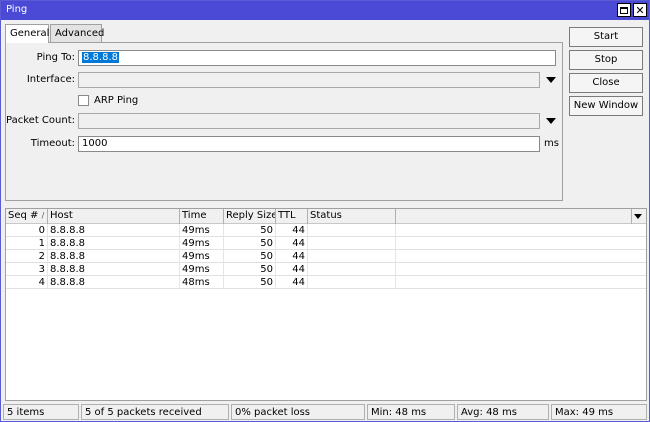  Describe the element at coordinates (83, 100) in the screenshot. I see `arp-ping-checkbox` at that location.